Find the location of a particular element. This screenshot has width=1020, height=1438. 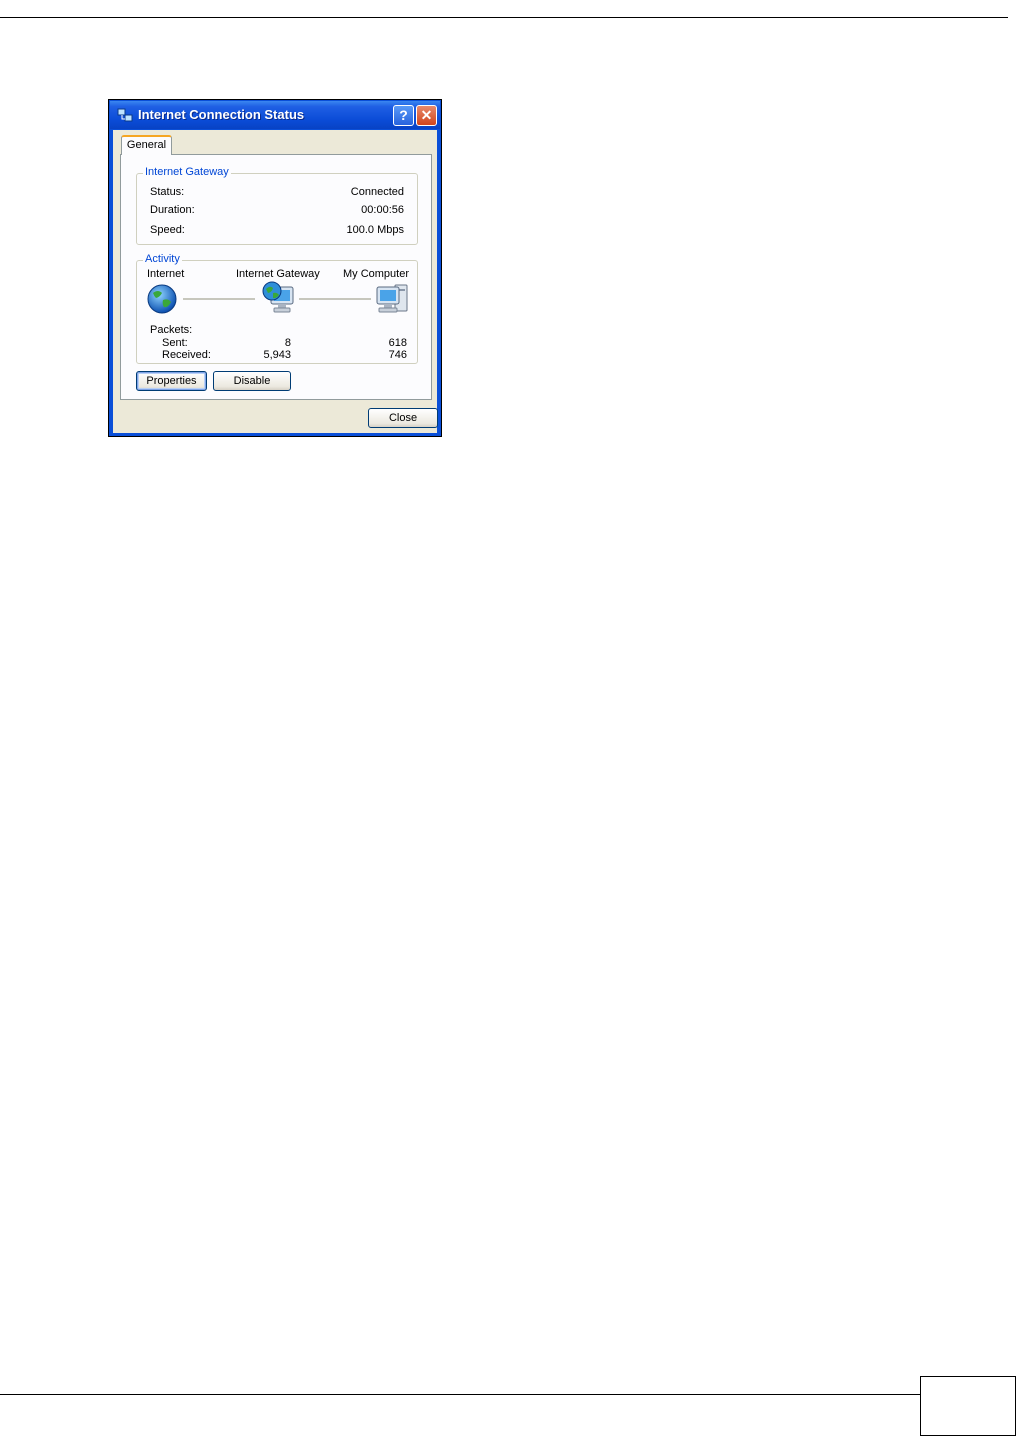

title-bar: Internet Connection Status ? ✕ is located at coordinates (275, 115).